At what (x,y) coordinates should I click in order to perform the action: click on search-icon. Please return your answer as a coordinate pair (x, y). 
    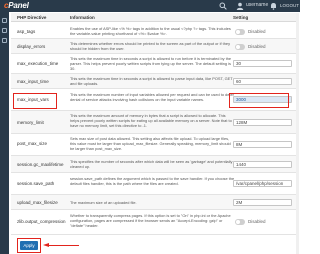
    Looking at the image, I should click on (223, 6).